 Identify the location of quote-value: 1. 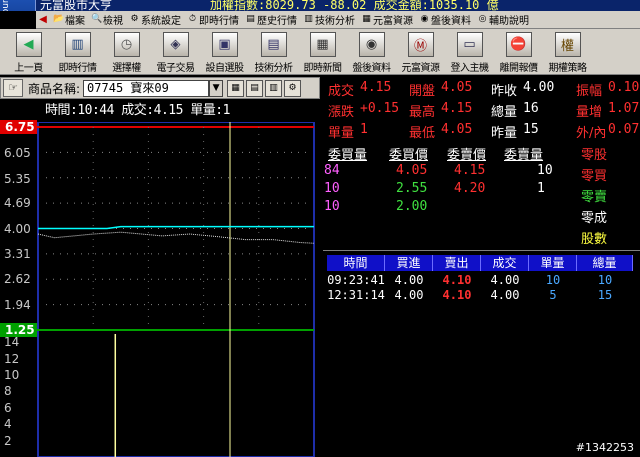
(364, 129).